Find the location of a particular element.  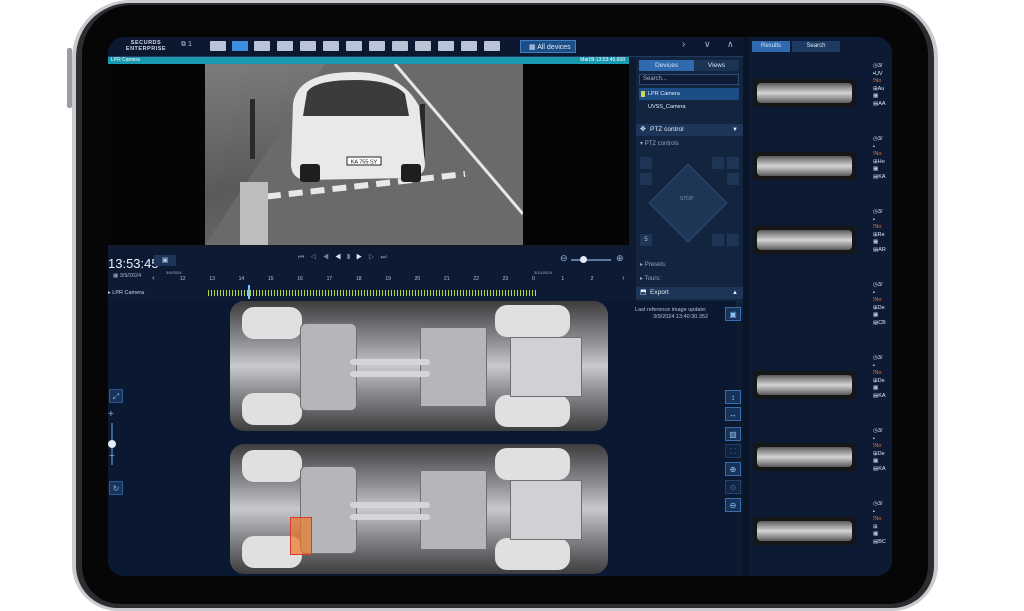

camera-snapshot-icon: ▣ is located at coordinates (165, 260).